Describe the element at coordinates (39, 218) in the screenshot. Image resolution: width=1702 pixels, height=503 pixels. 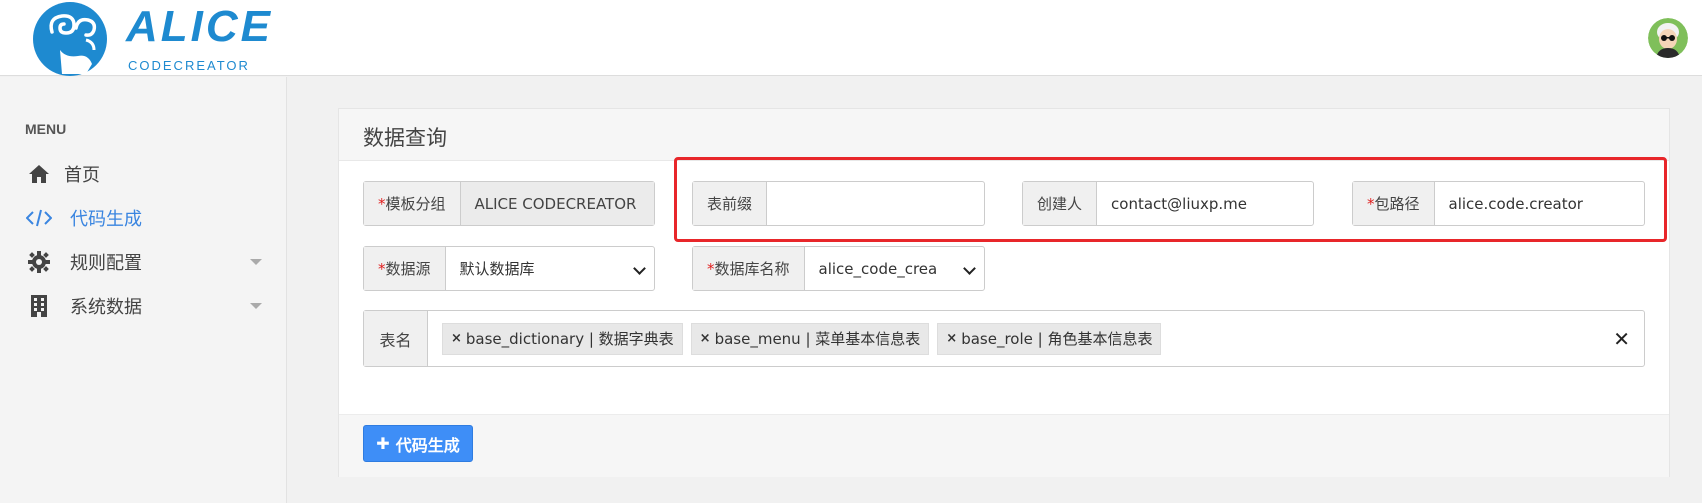
I see `code-icon` at that location.